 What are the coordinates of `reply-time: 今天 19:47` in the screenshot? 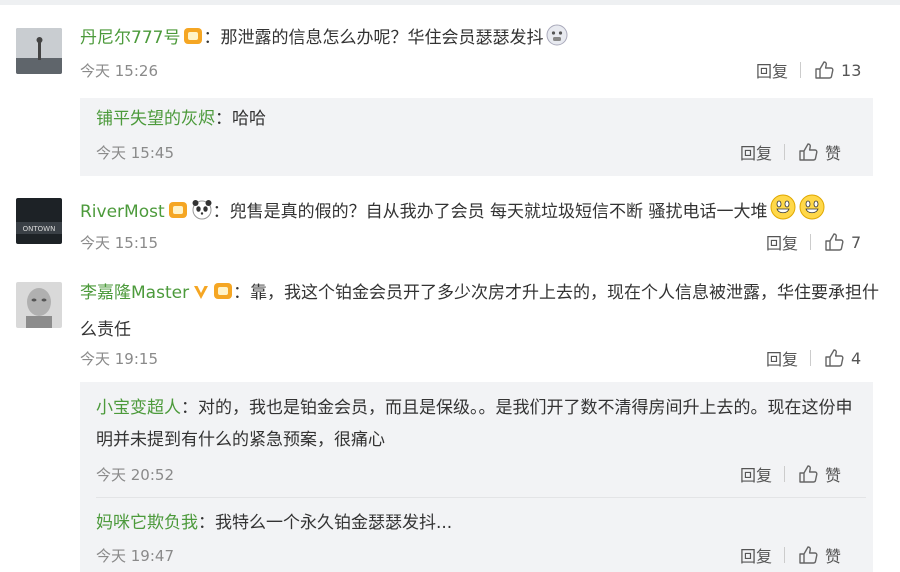 It's located at (135, 556).